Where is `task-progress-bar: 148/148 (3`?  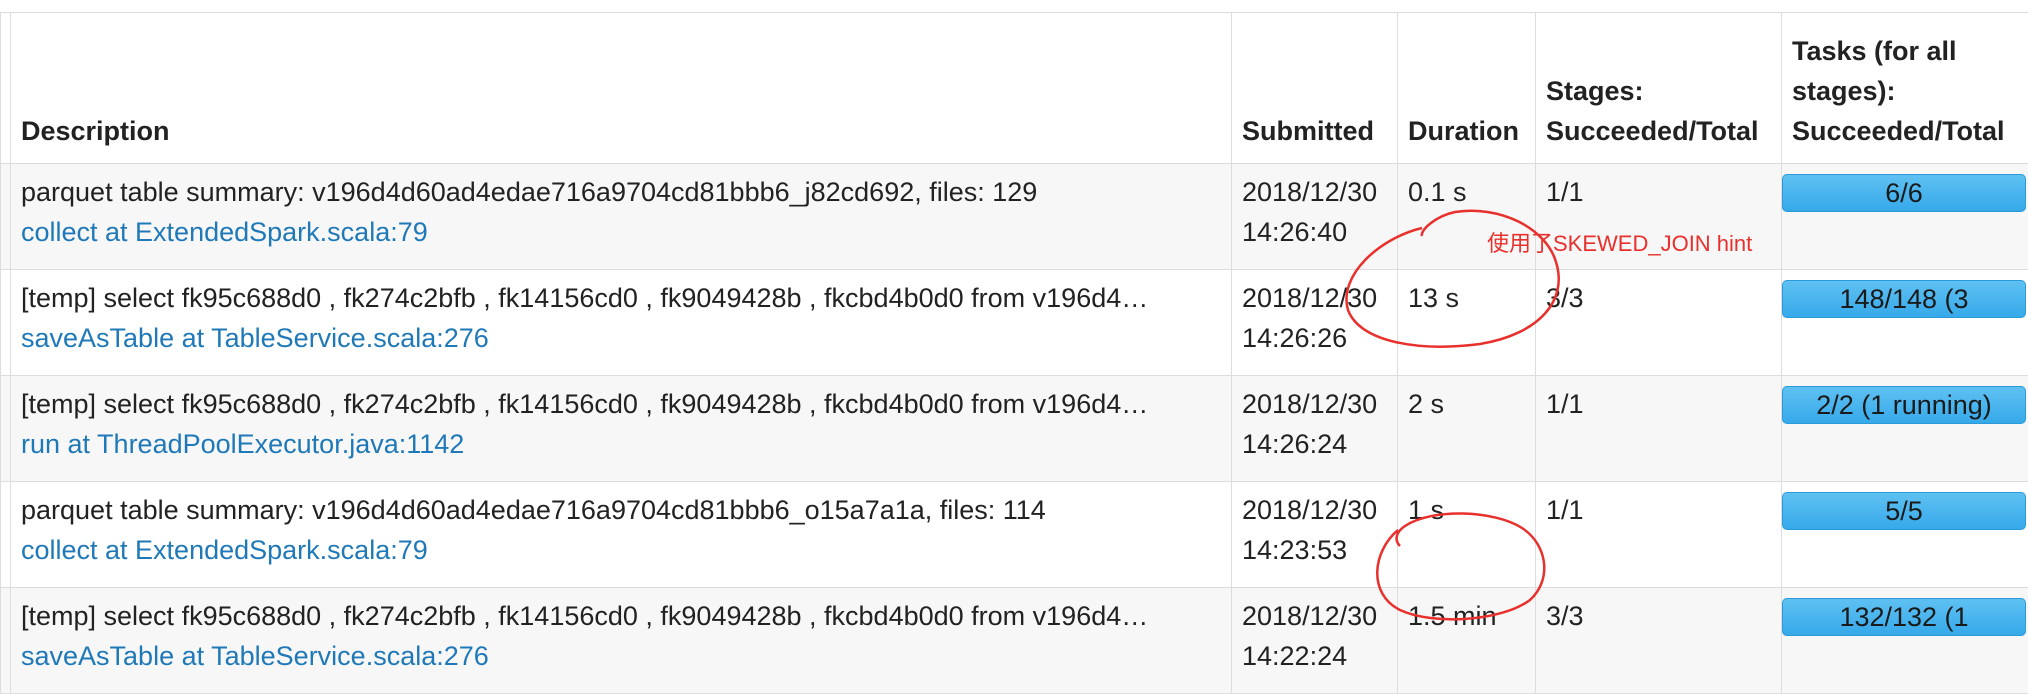
task-progress-bar: 148/148 (3 is located at coordinates (1904, 299).